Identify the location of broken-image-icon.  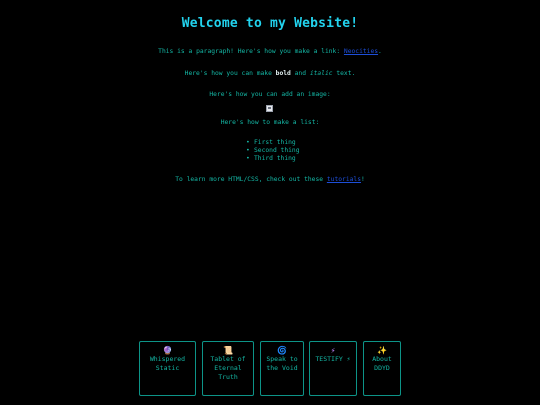
(269, 108).